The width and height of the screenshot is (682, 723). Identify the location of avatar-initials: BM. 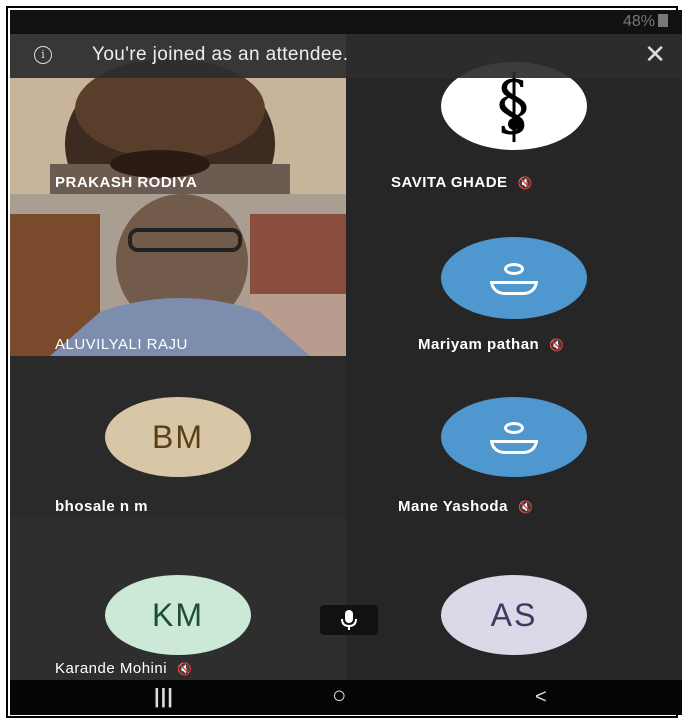
(178, 436).